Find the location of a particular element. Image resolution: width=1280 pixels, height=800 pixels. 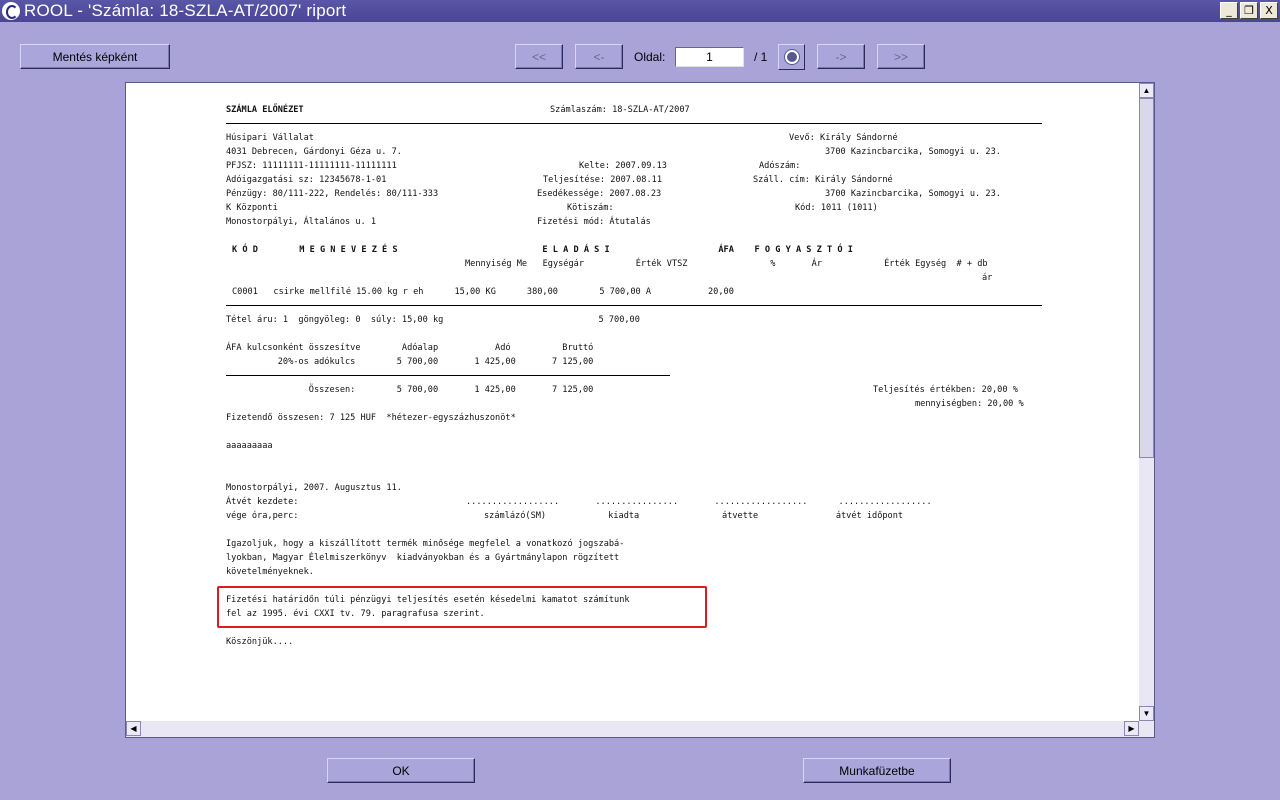

restore-button: ❐ is located at coordinates (1249, 10).